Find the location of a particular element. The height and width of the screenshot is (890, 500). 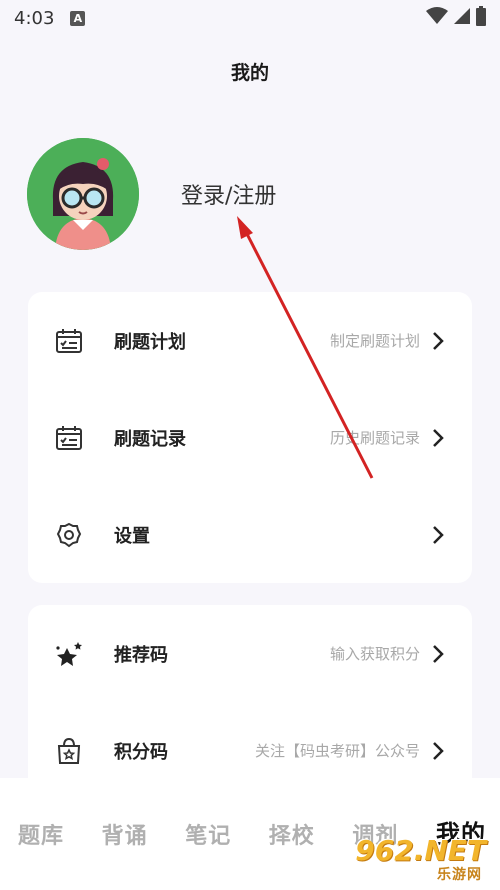

menu-item-study-history: 刷题记录 历史刷题记录 is located at coordinates (250, 437).